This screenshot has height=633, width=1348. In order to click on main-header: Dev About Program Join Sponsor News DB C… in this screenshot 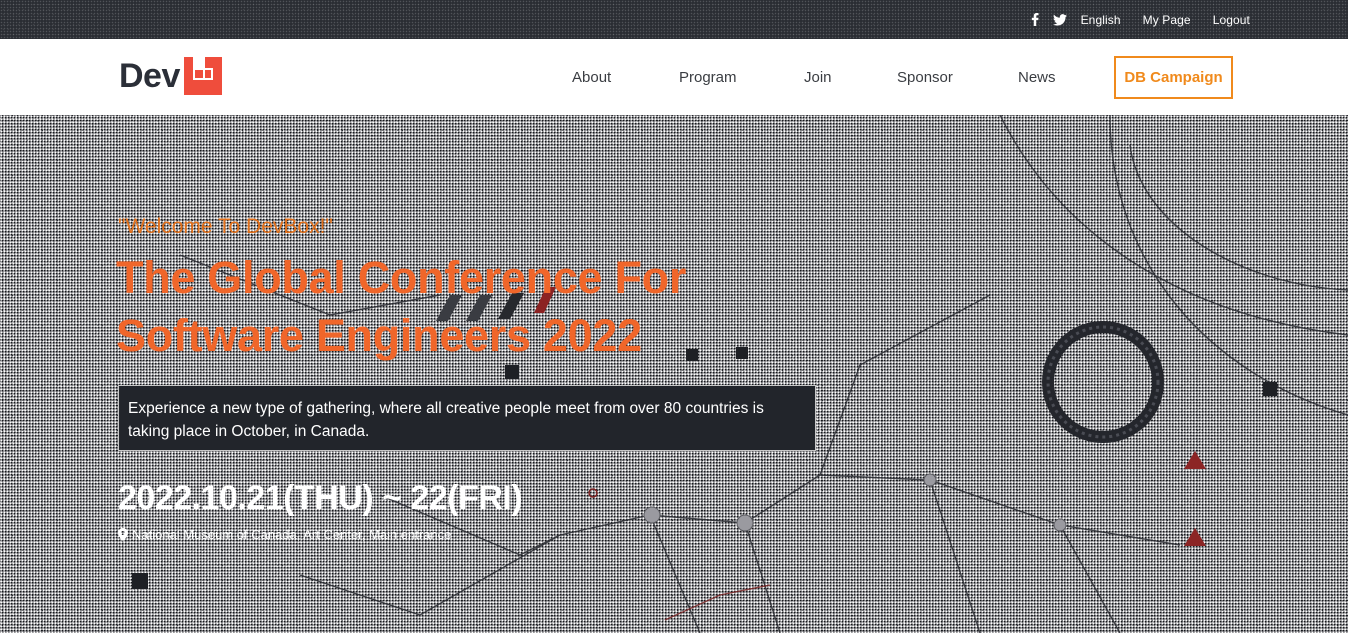, I will do `click(674, 77)`.